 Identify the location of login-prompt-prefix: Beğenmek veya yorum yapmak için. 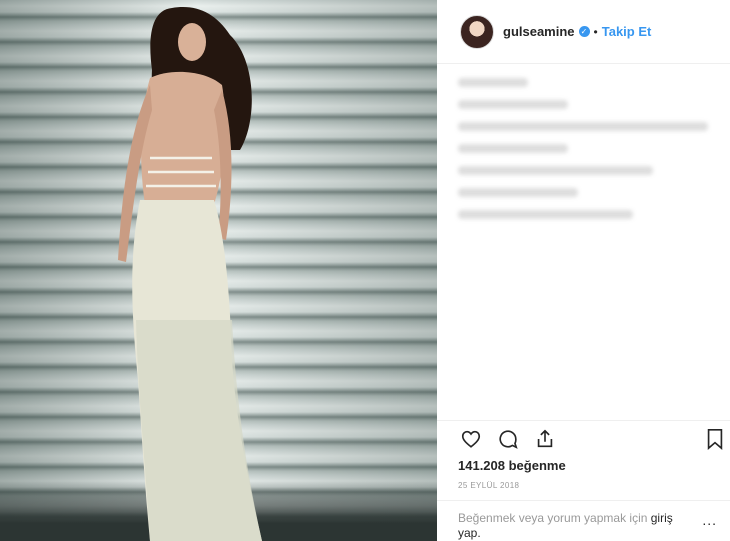
(554, 518).